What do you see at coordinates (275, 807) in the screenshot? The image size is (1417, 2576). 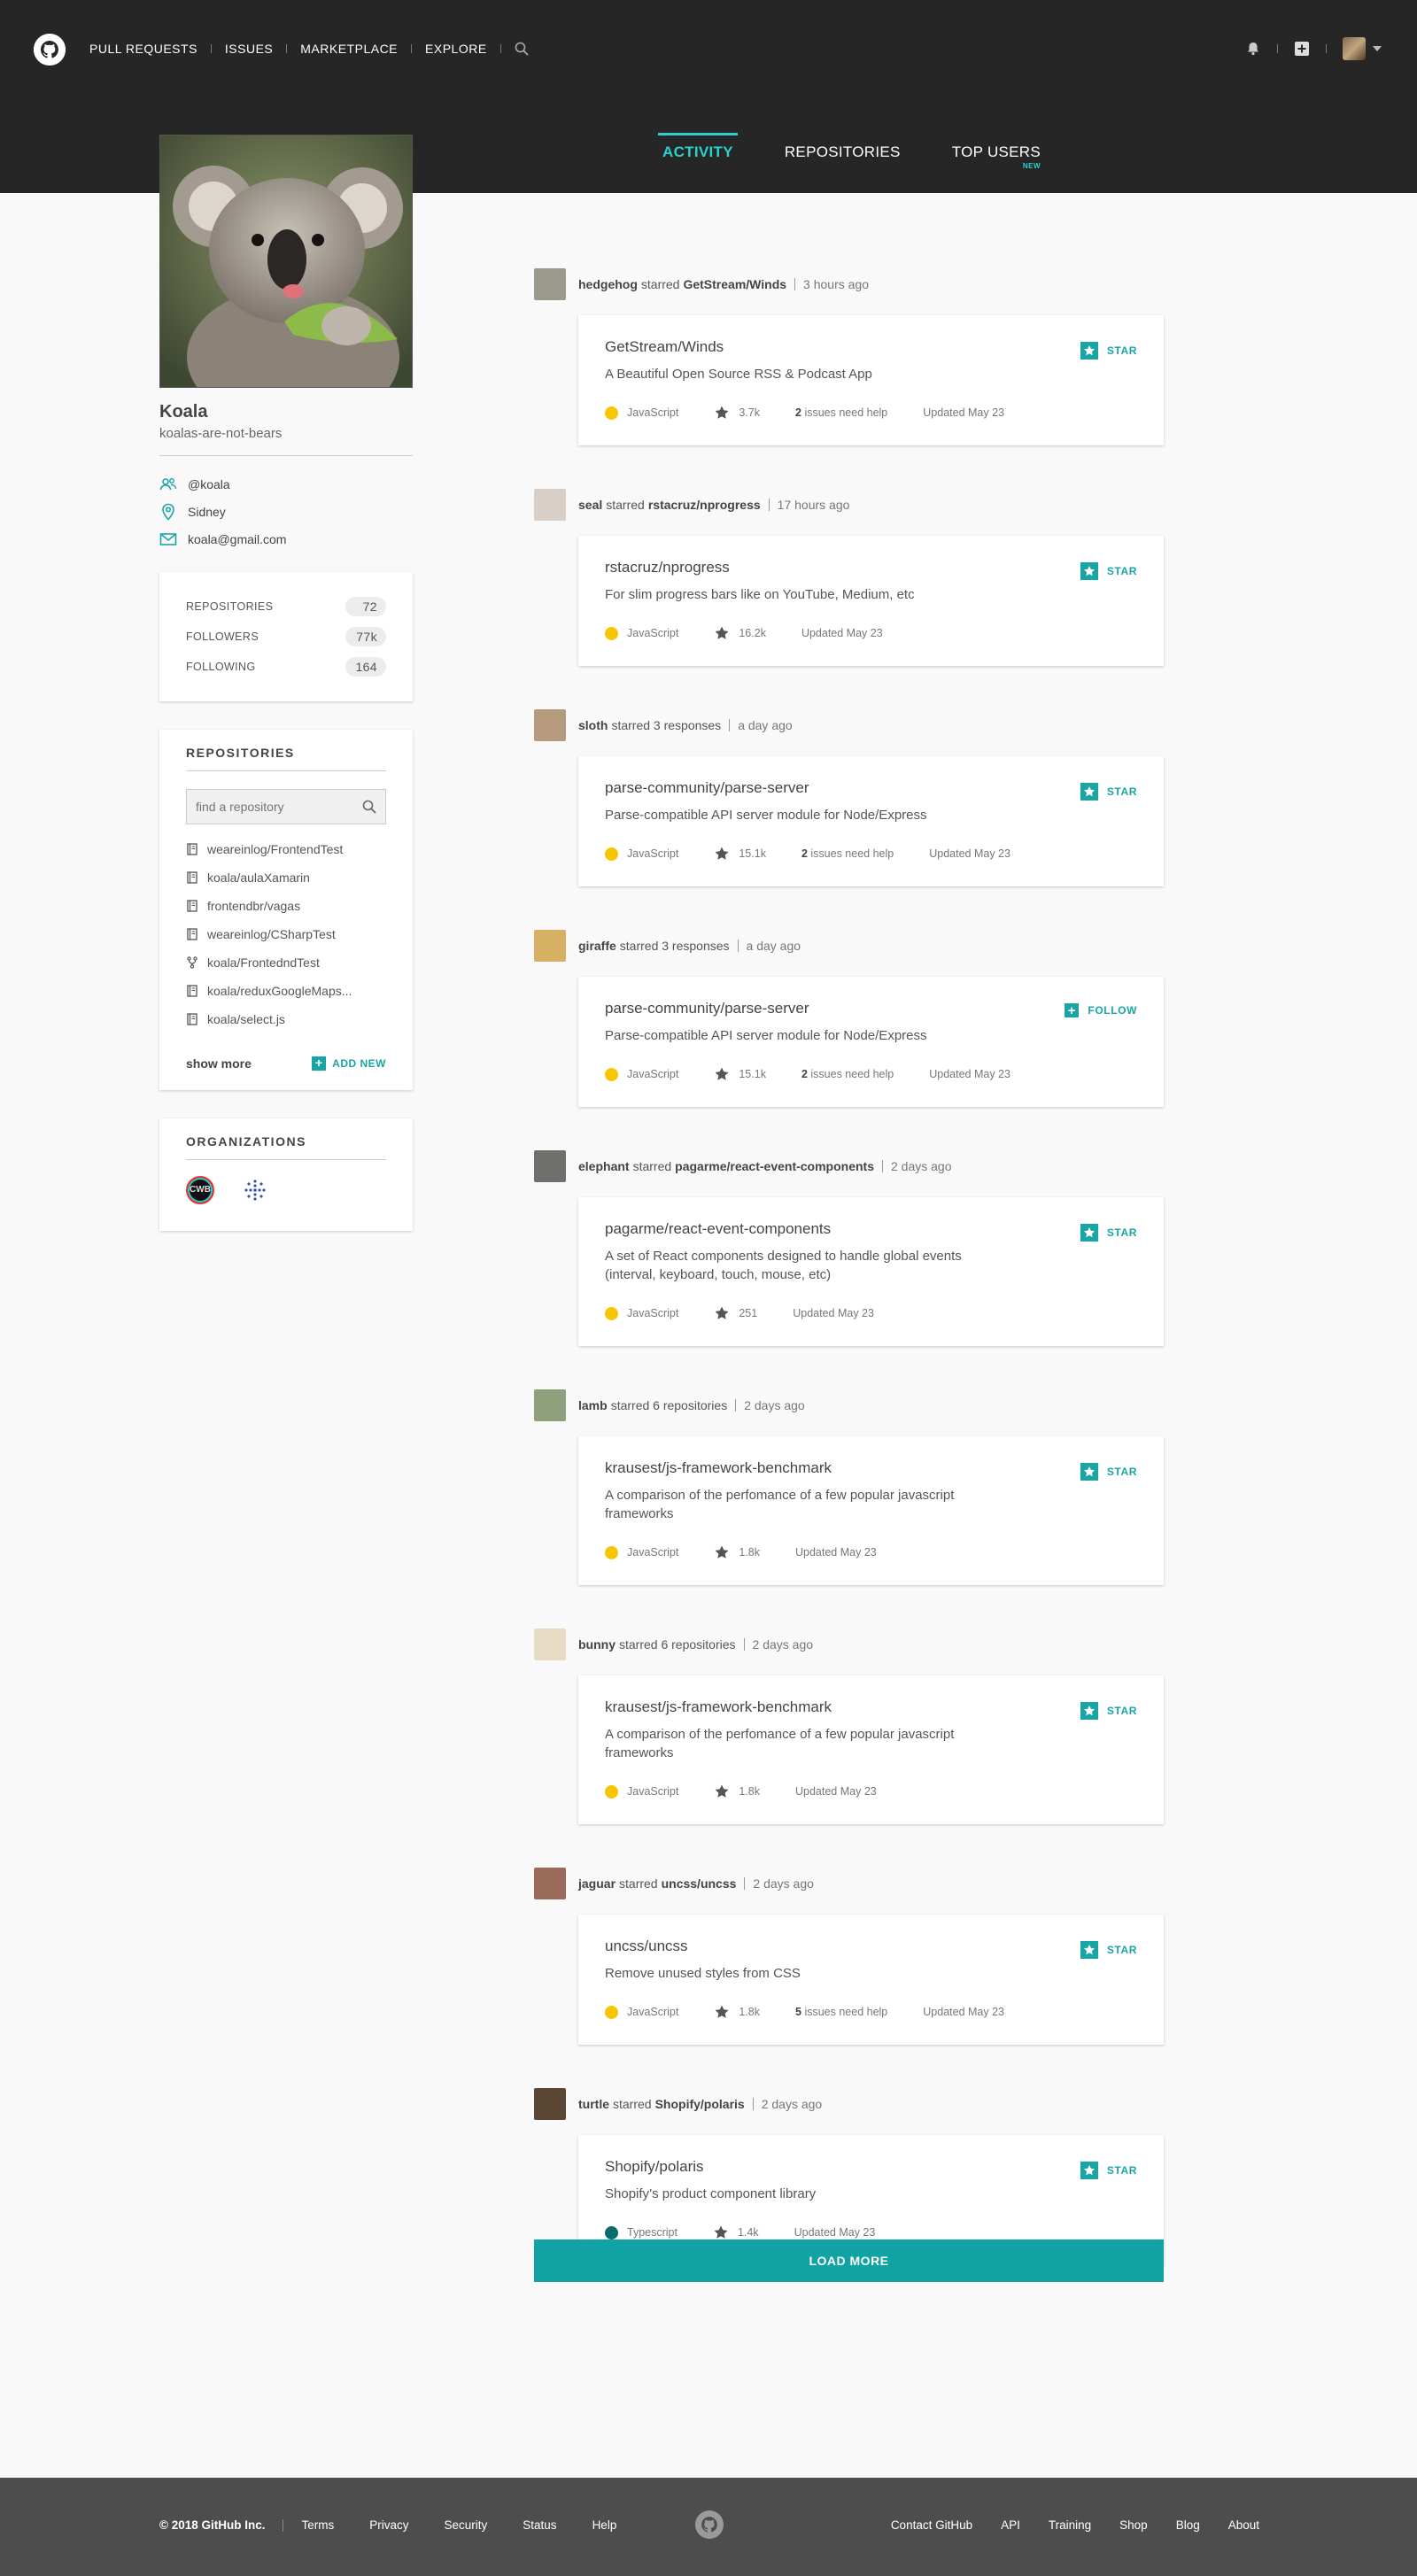 I see `repo-search-input` at bounding box center [275, 807].